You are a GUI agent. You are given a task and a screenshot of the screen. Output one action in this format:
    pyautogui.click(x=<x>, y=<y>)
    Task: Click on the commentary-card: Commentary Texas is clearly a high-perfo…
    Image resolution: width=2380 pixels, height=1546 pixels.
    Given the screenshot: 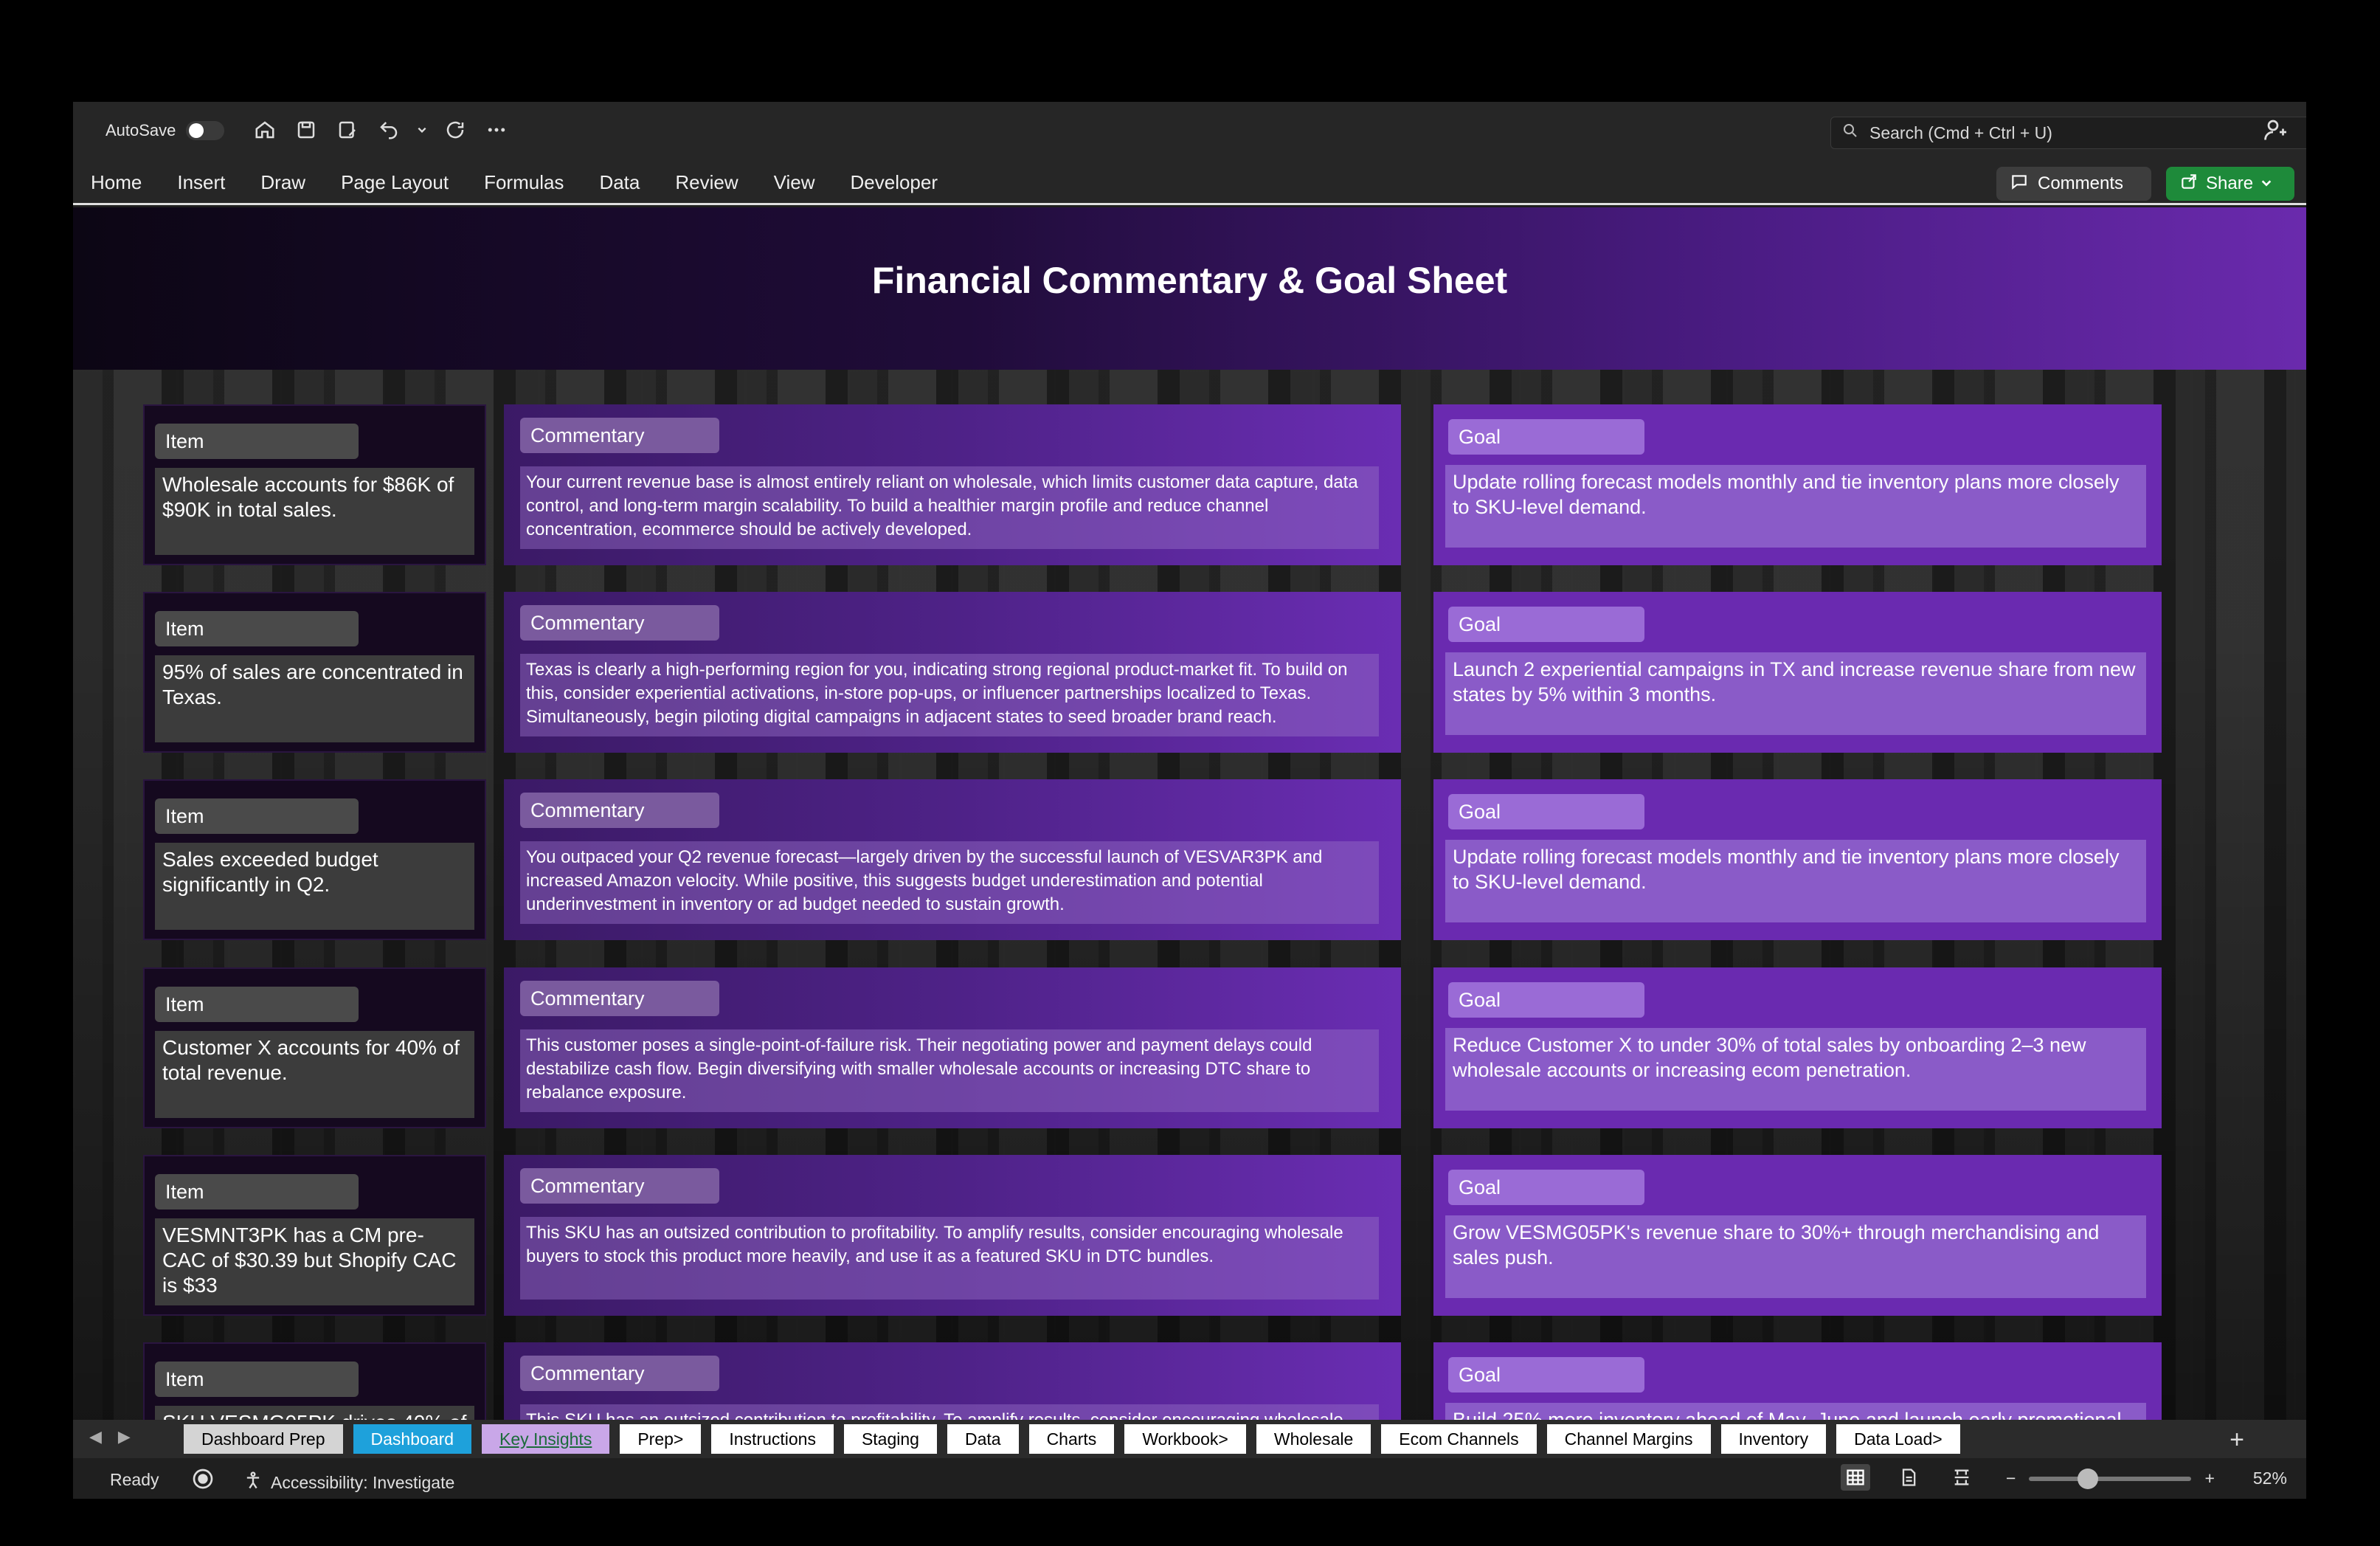 What is the action you would take?
    pyautogui.click(x=952, y=672)
    